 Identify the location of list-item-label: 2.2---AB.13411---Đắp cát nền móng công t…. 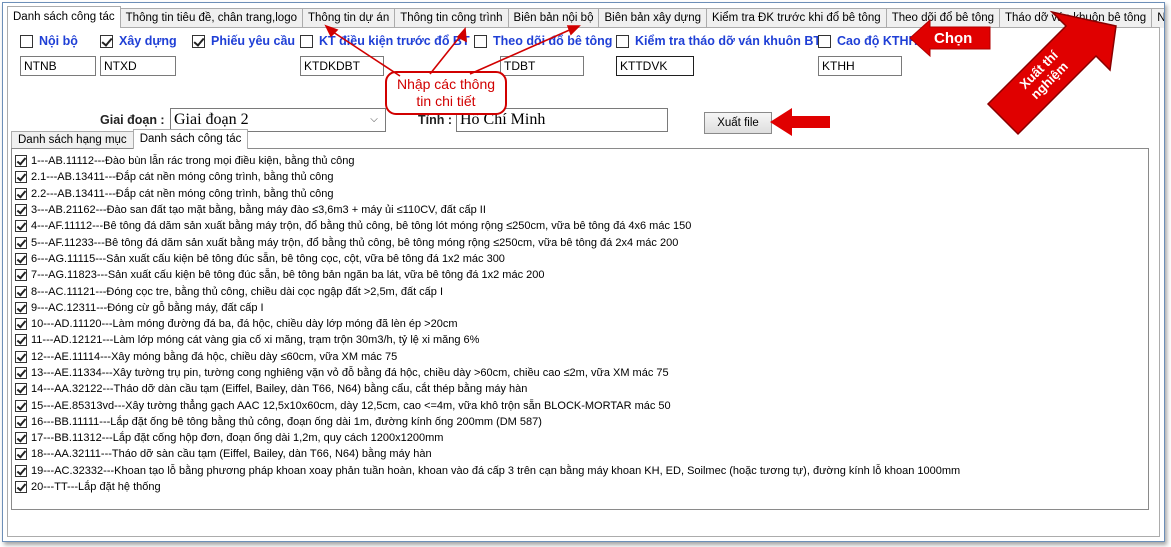
(182, 193).